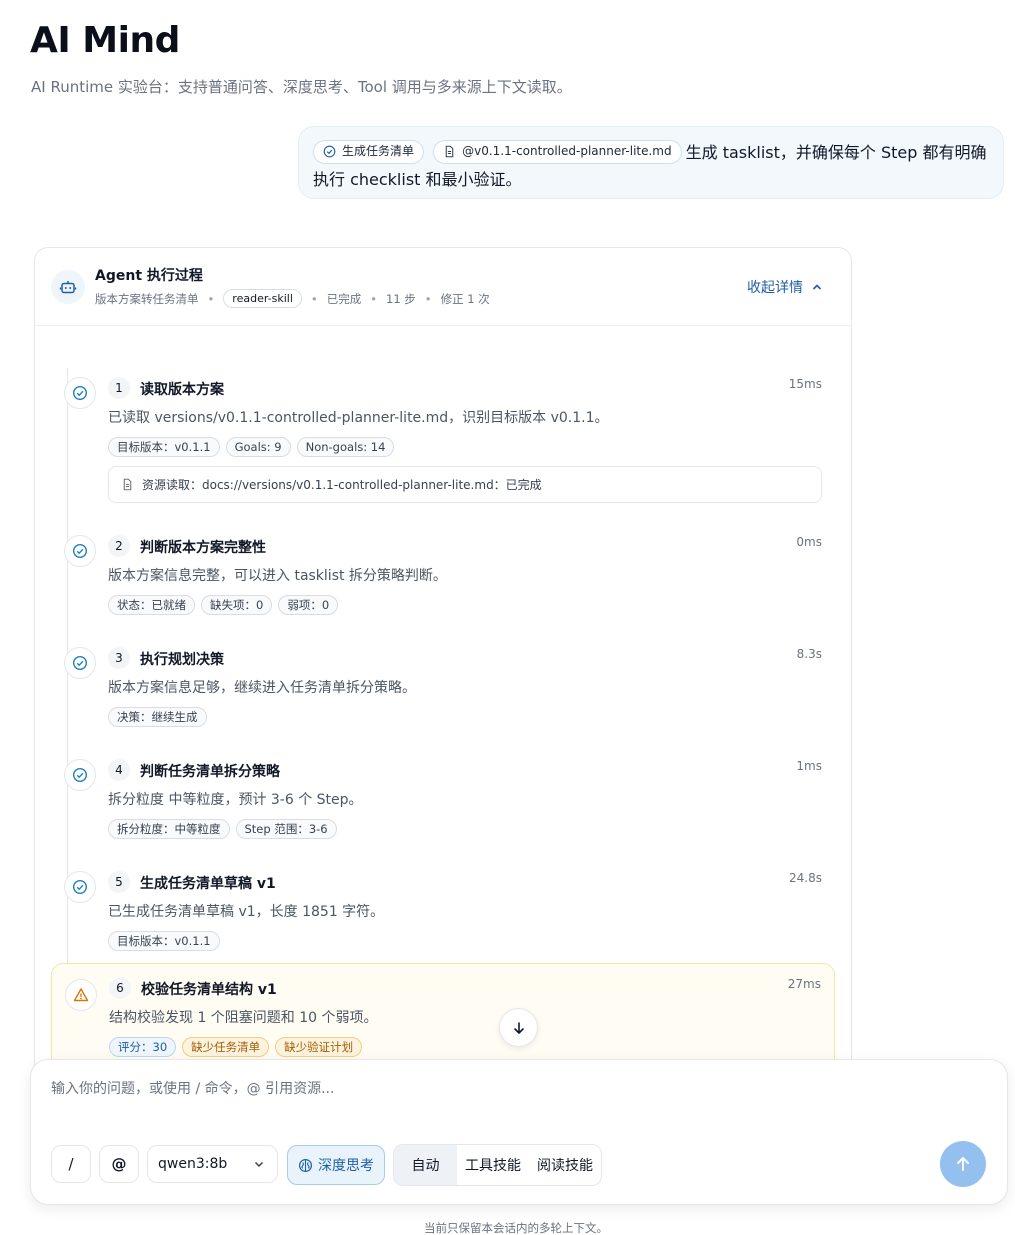 This screenshot has height=1235, width=1015. Describe the element at coordinates (210, 772) in the screenshot. I see `step-title: 判断任务清单拆分策略` at that location.